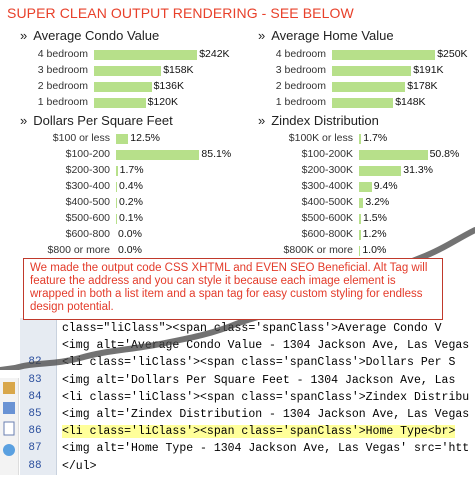  I want to click on bookmark-icon, so click(9, 388).